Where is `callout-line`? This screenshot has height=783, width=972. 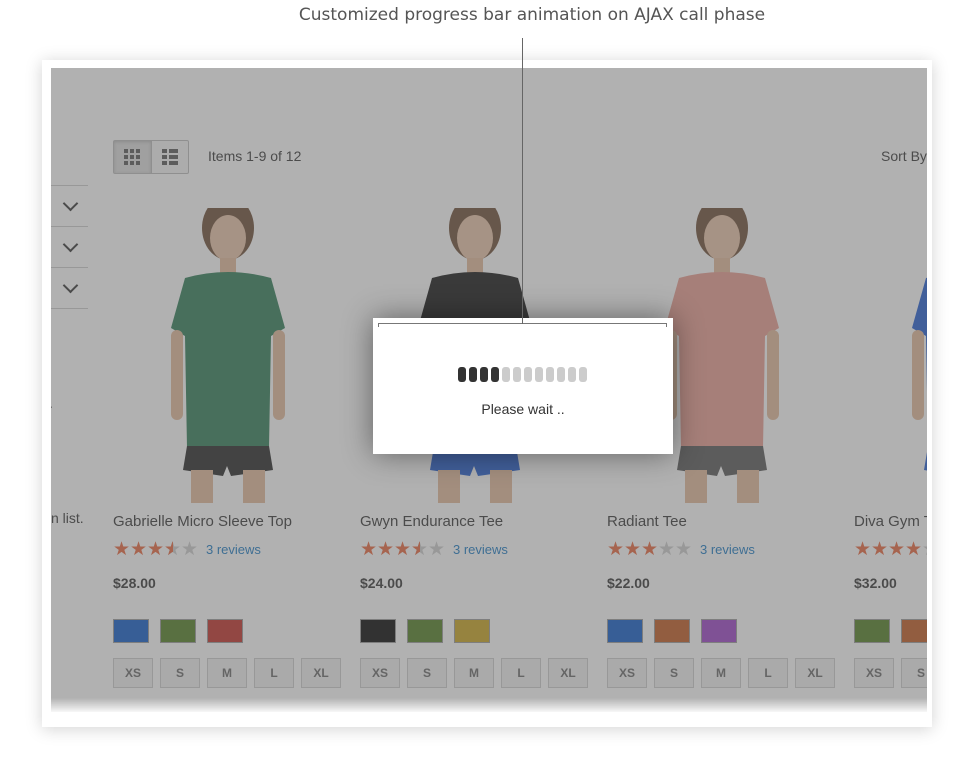
callout-line is located at coordinates (522, 181).